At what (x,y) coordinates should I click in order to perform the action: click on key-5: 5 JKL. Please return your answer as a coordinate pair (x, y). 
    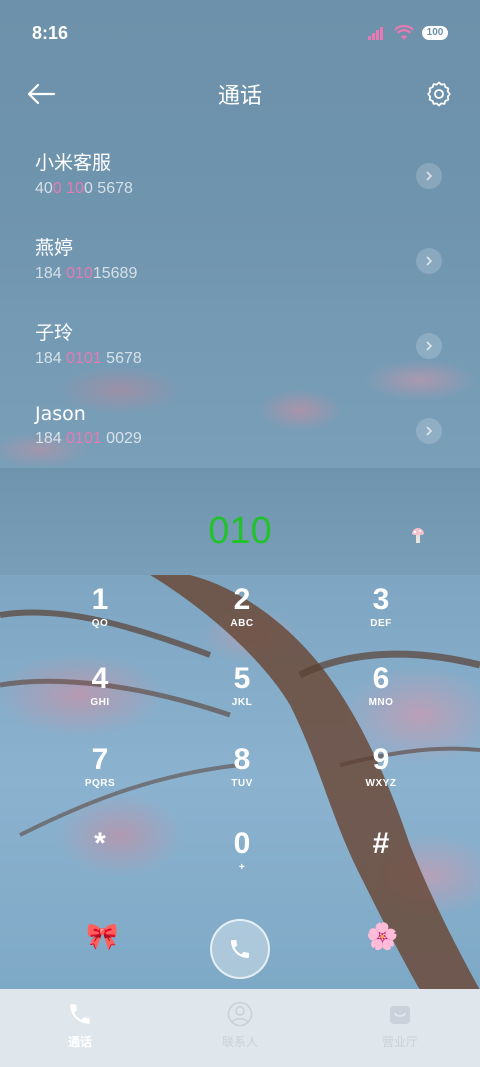
    Looking at the image, I should click on (242, 696).